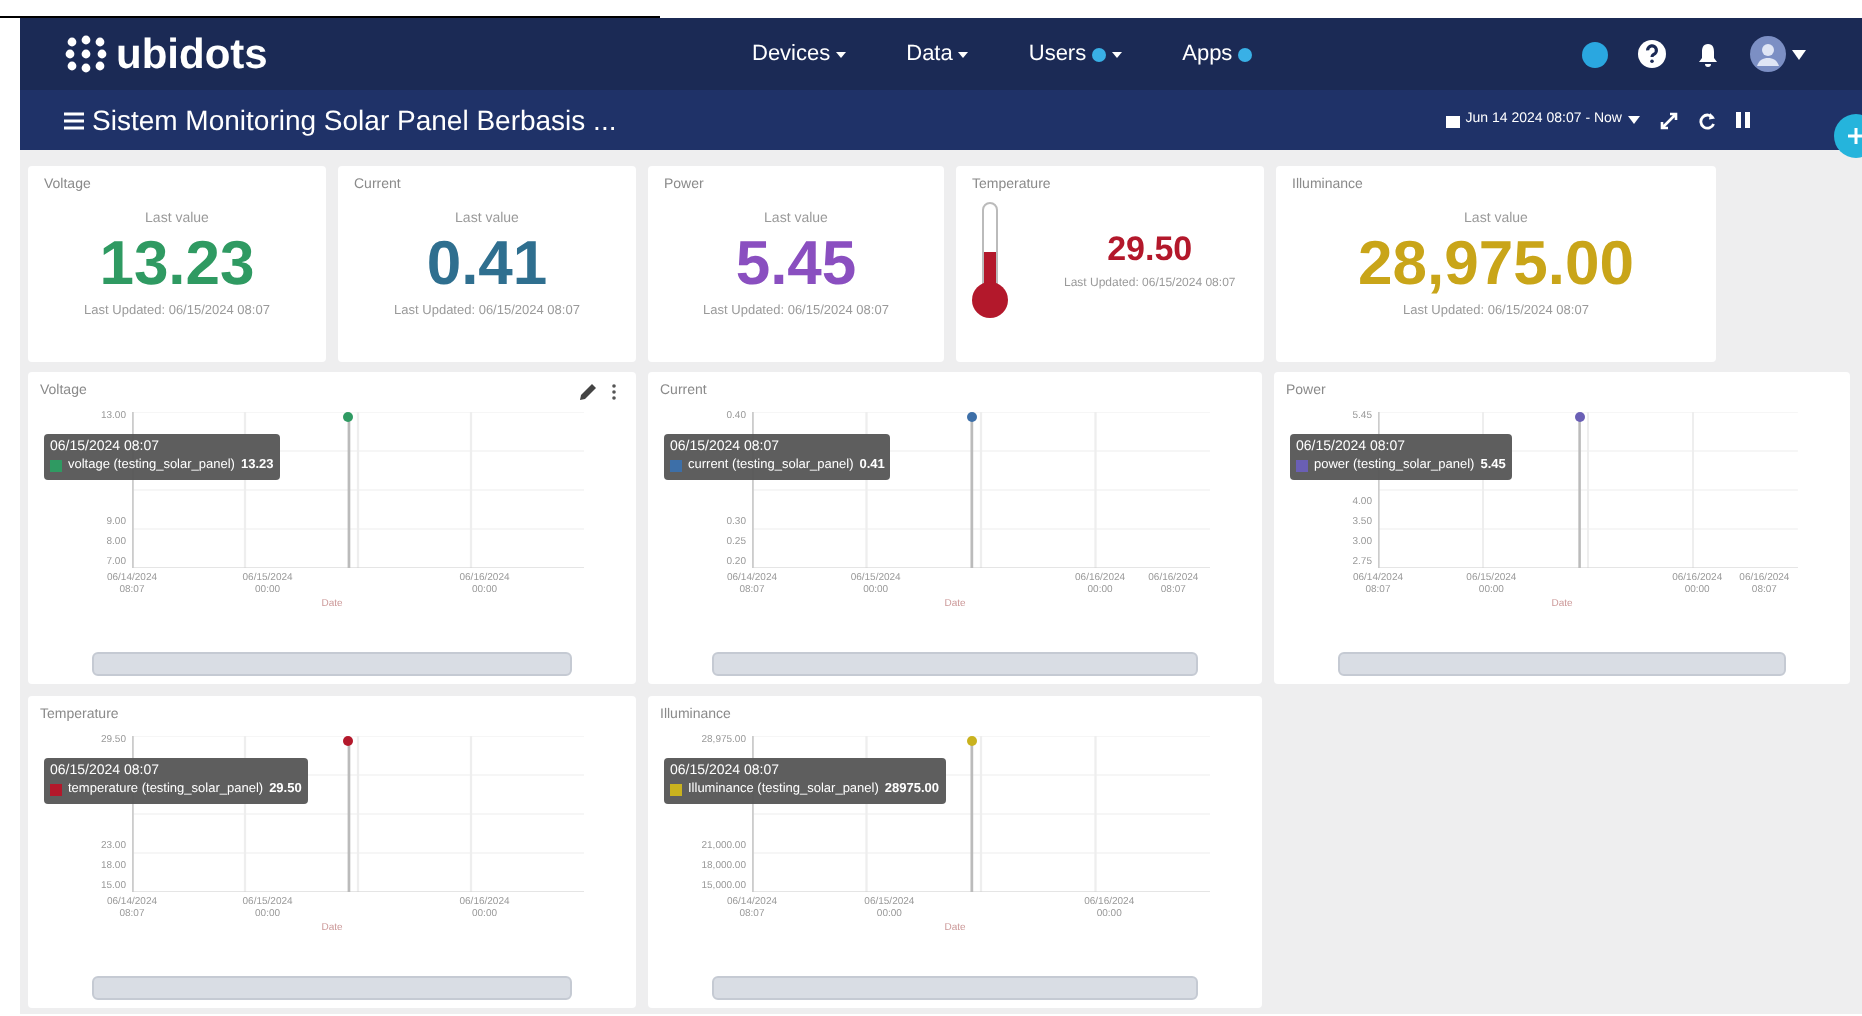  What do you see at coordinates (1452, 120) in the screenshot?
I see `calendar-icon` at bounding box center [1452, 120].